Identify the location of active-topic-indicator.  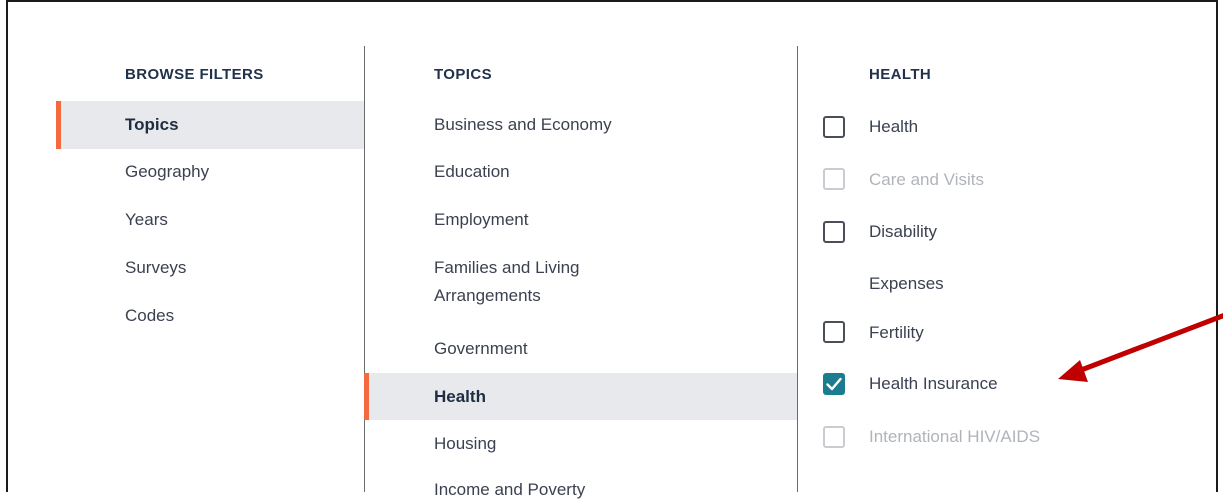
(366, 396).